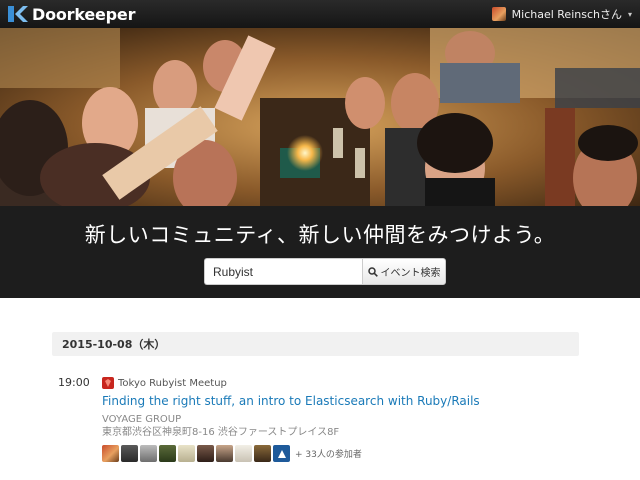 Image resolution: width=640 pixels, height=480 pixels. What do you see at coordinates (283, 271) in the screenshot?
I see `search-input` at bounding box center [283, 271].